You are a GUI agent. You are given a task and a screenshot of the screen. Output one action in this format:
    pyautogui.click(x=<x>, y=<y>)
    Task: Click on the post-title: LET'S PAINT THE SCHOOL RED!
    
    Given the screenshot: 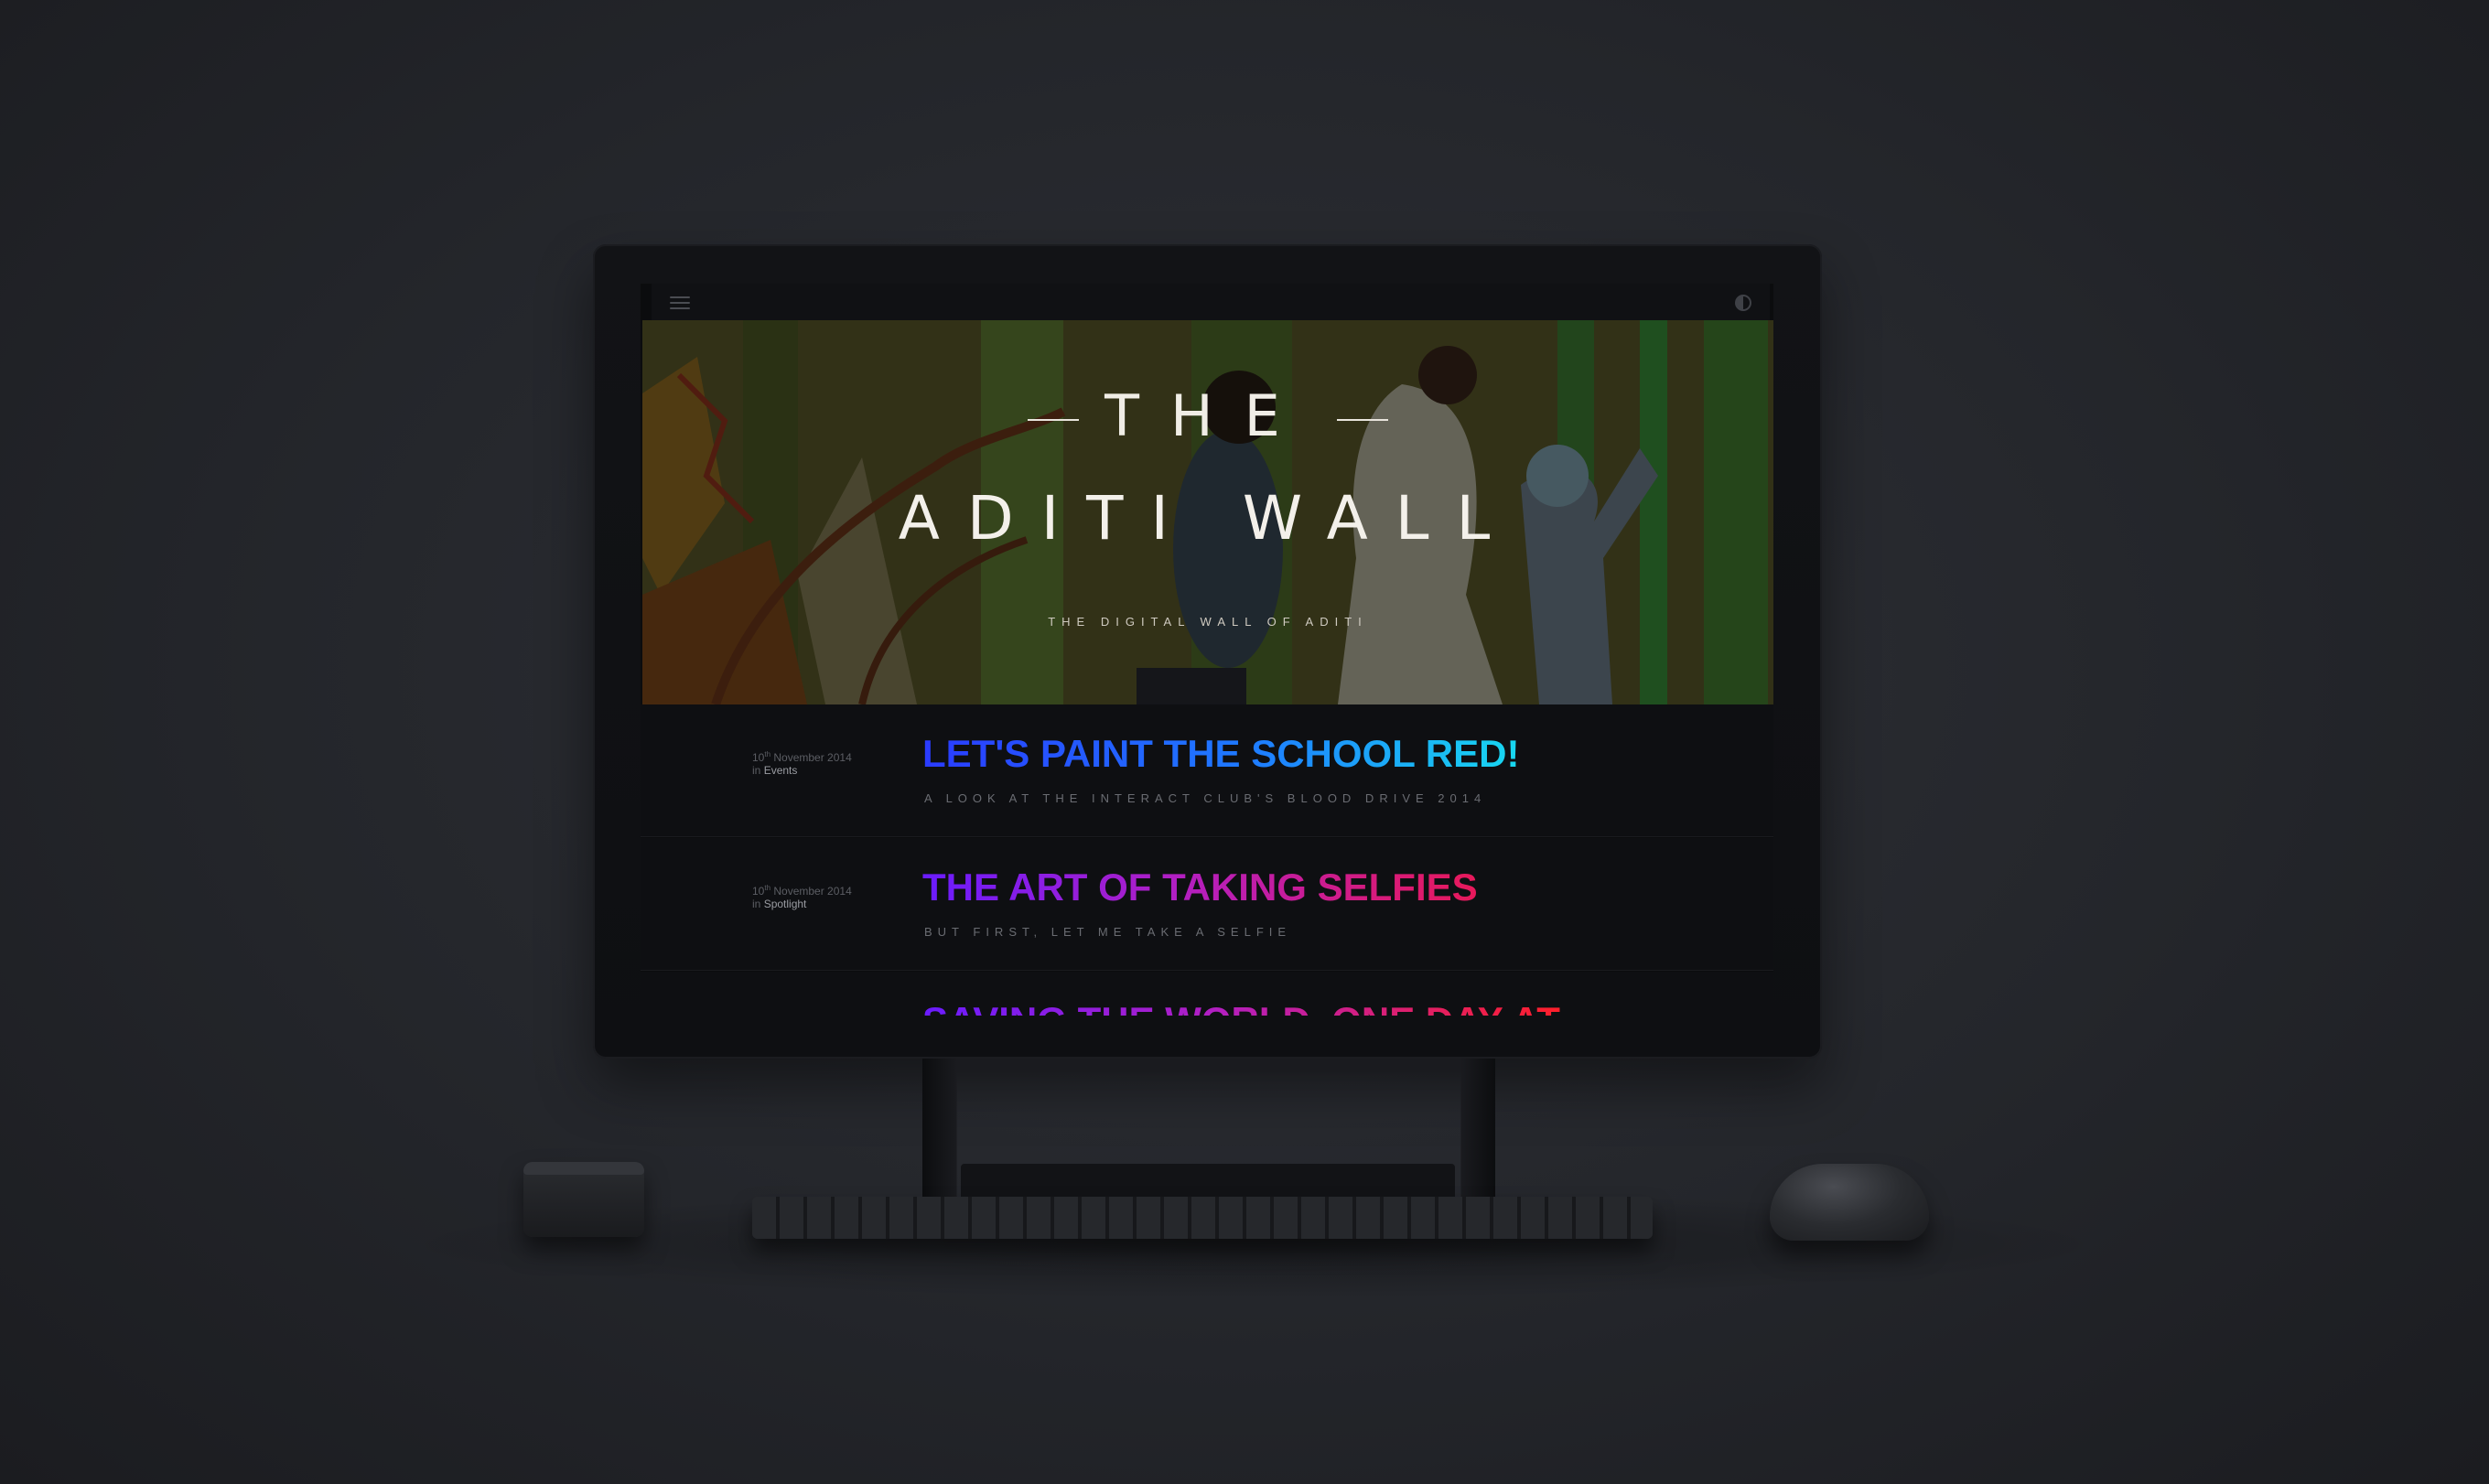 What is the action you would take?
    pyautogui.click(x=1220, y=754)
    